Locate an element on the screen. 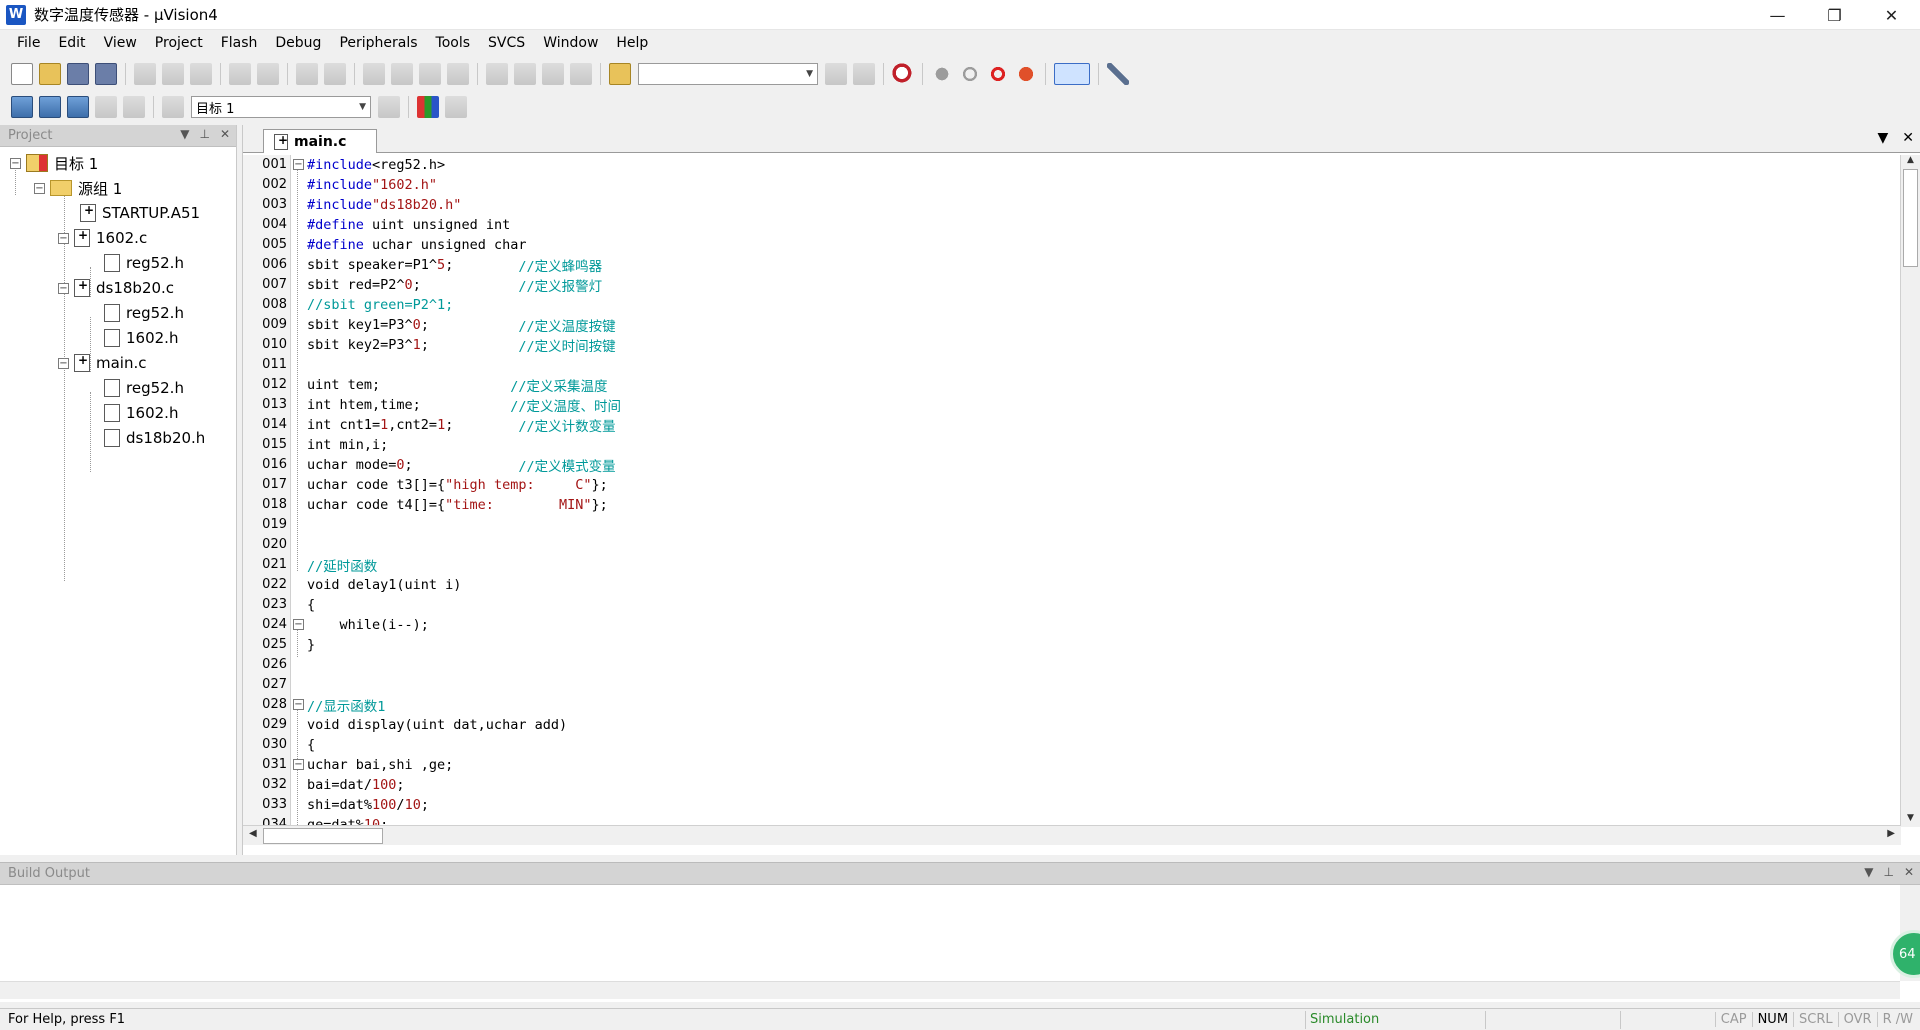  code-line: shi=dat% 100/10; is located at coordinates (464, 805).